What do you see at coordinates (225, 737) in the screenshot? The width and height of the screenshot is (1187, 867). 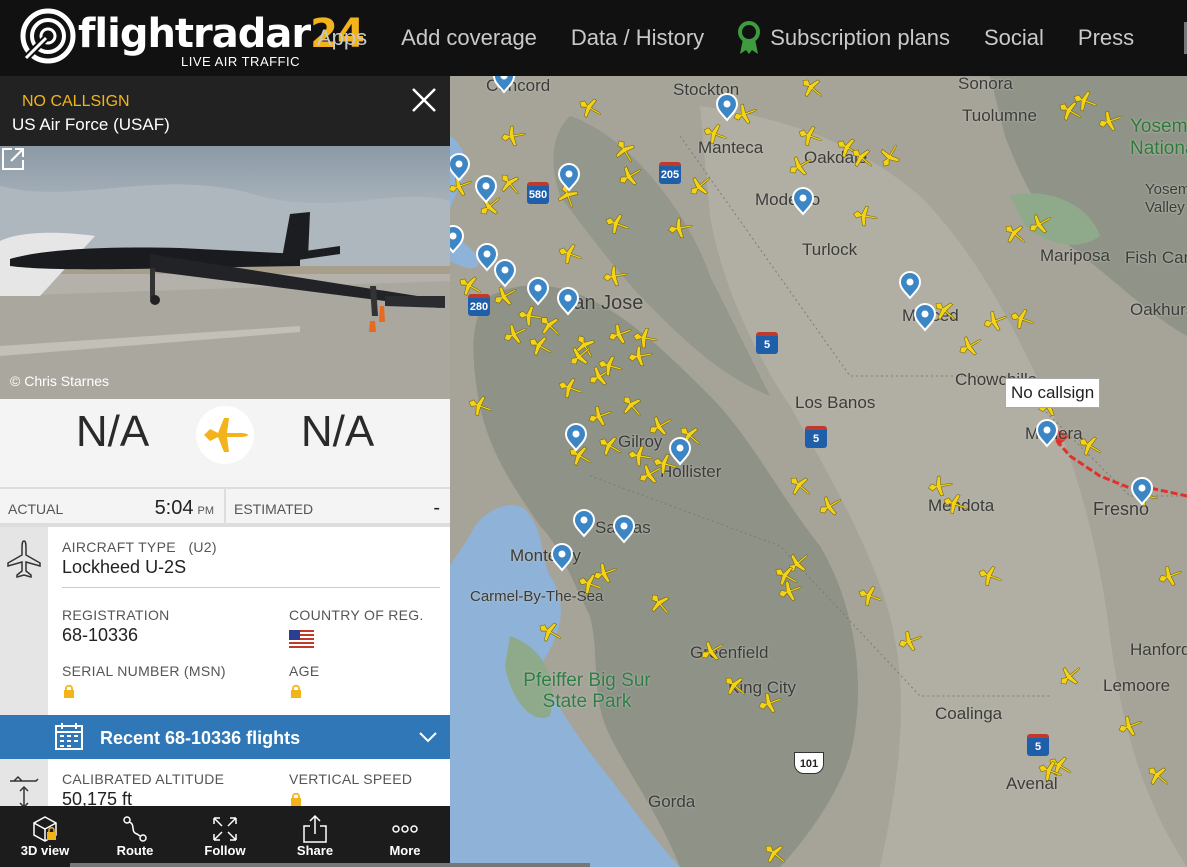 I see `recent-flights-toggle: Recent 68-10336 flights` at bounding box center [225, 737].